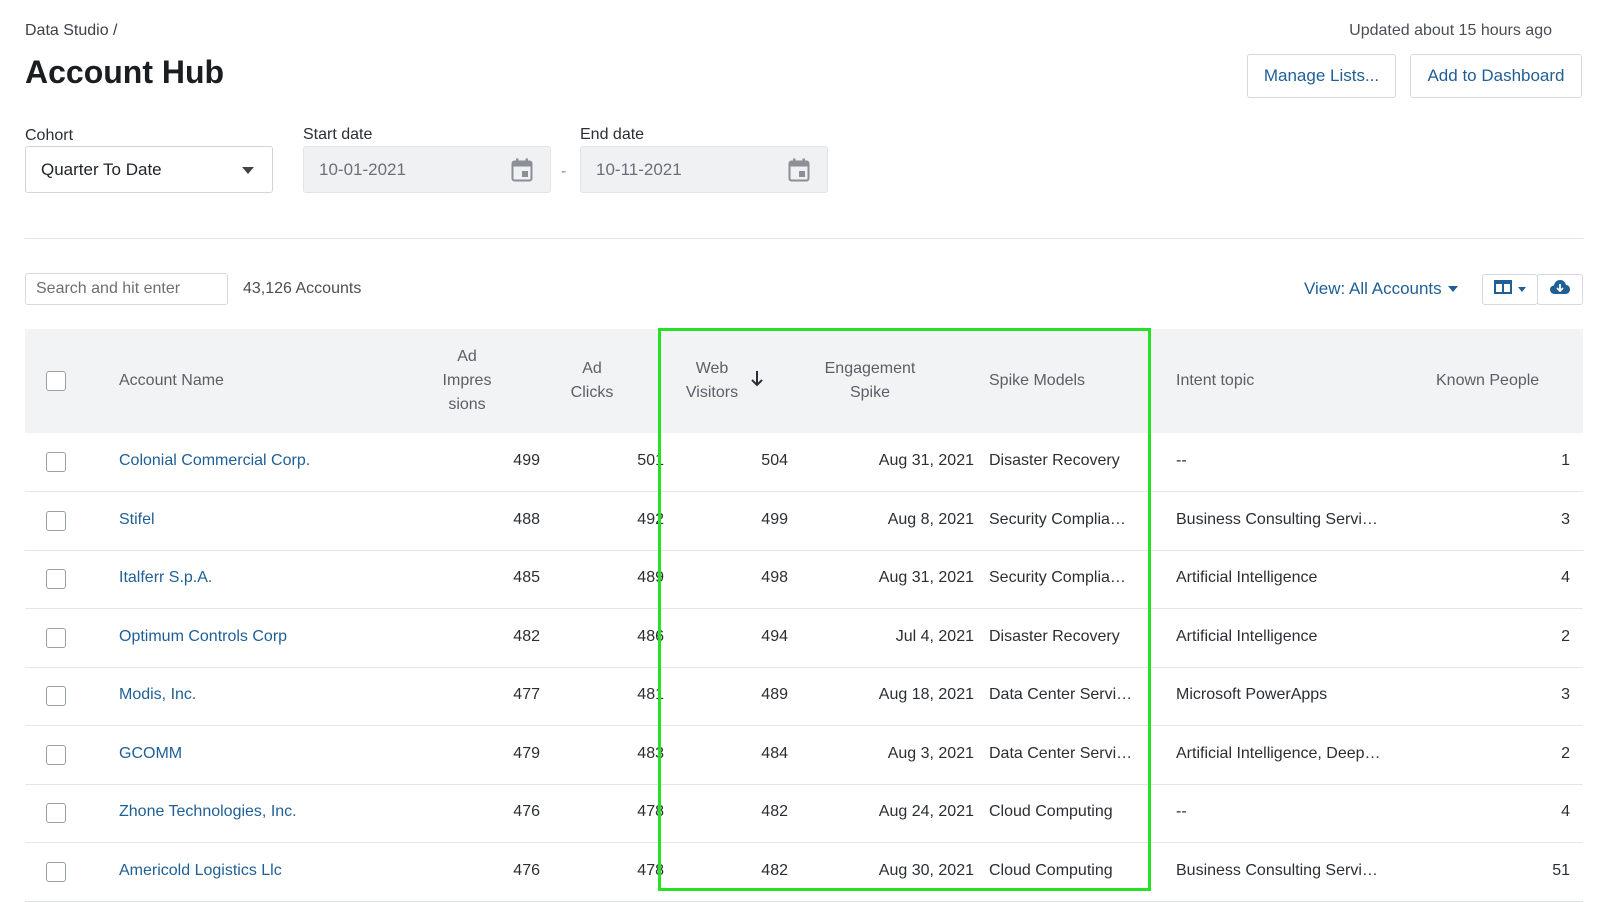 The height and width of the screenshot is (902, 1600). Describe the element at coordinates (165, 578) in the screenshot. I see `account-name-link: Italferr S.p.A.` at that location.